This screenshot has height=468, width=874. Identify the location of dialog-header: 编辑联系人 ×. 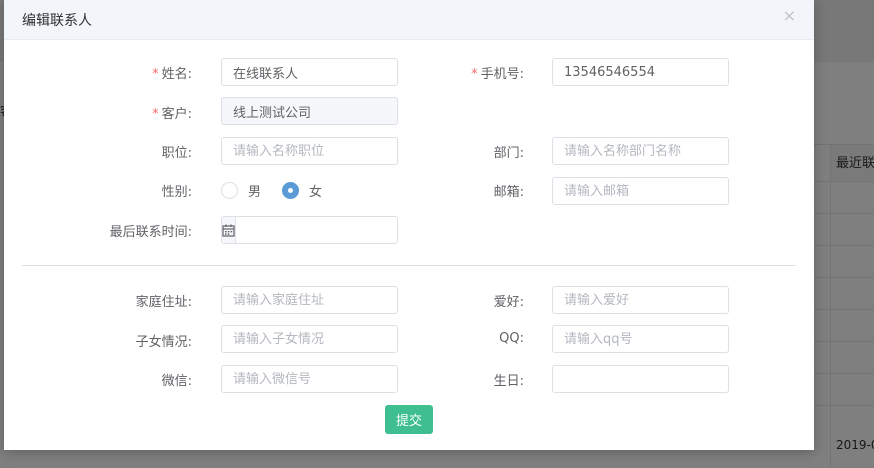
(409, 20).